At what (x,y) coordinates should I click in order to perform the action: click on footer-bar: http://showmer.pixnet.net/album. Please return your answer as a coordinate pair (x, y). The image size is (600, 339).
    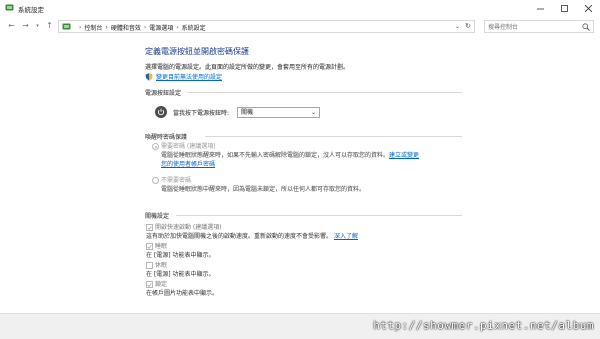
    Looking at the image, I should click on (300, 326).